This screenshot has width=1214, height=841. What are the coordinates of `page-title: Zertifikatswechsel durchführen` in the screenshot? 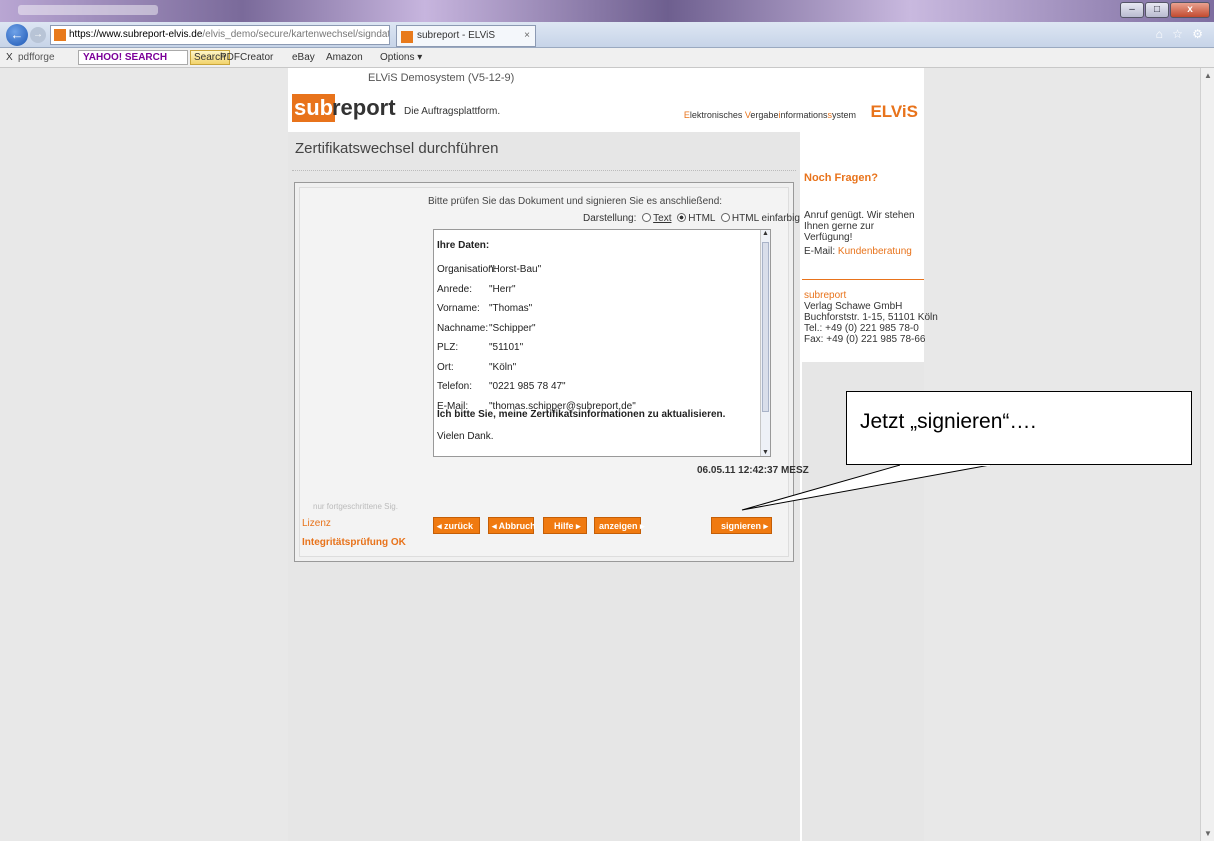 It's located at (397, 148).